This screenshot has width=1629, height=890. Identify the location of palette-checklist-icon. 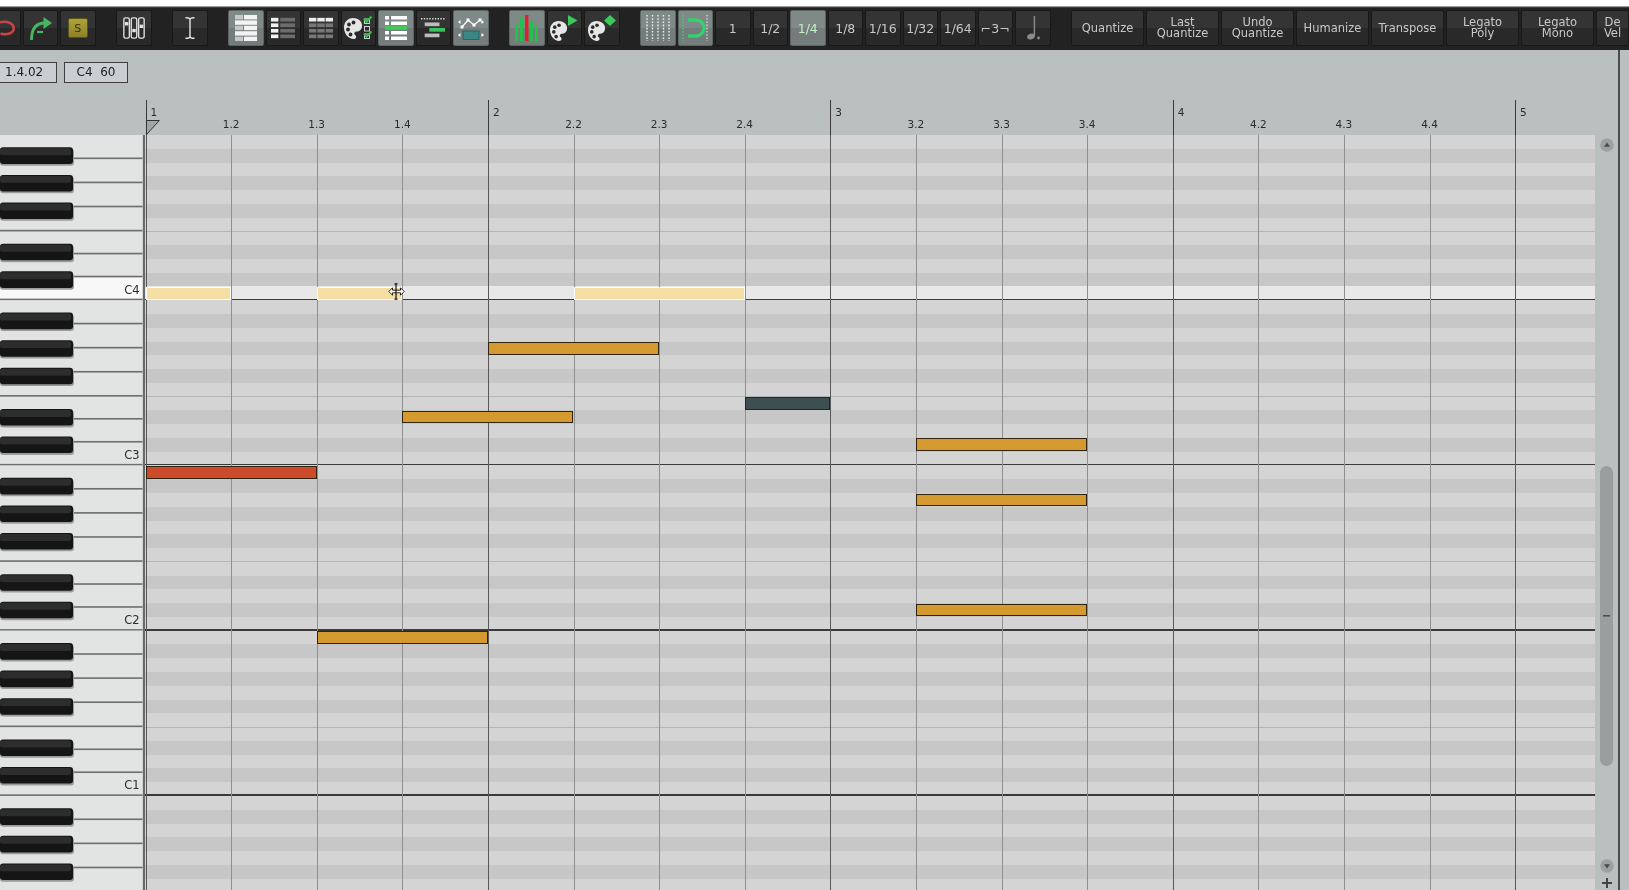
(358, 28).